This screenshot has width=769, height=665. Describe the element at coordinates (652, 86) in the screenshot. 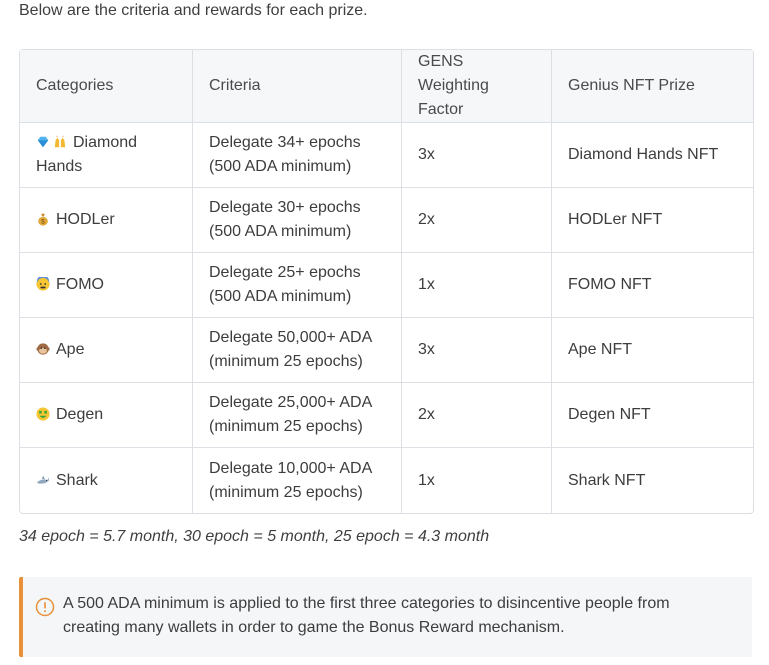

I see `header-genius-nft-prize: Genius NFT Prize` at that location.